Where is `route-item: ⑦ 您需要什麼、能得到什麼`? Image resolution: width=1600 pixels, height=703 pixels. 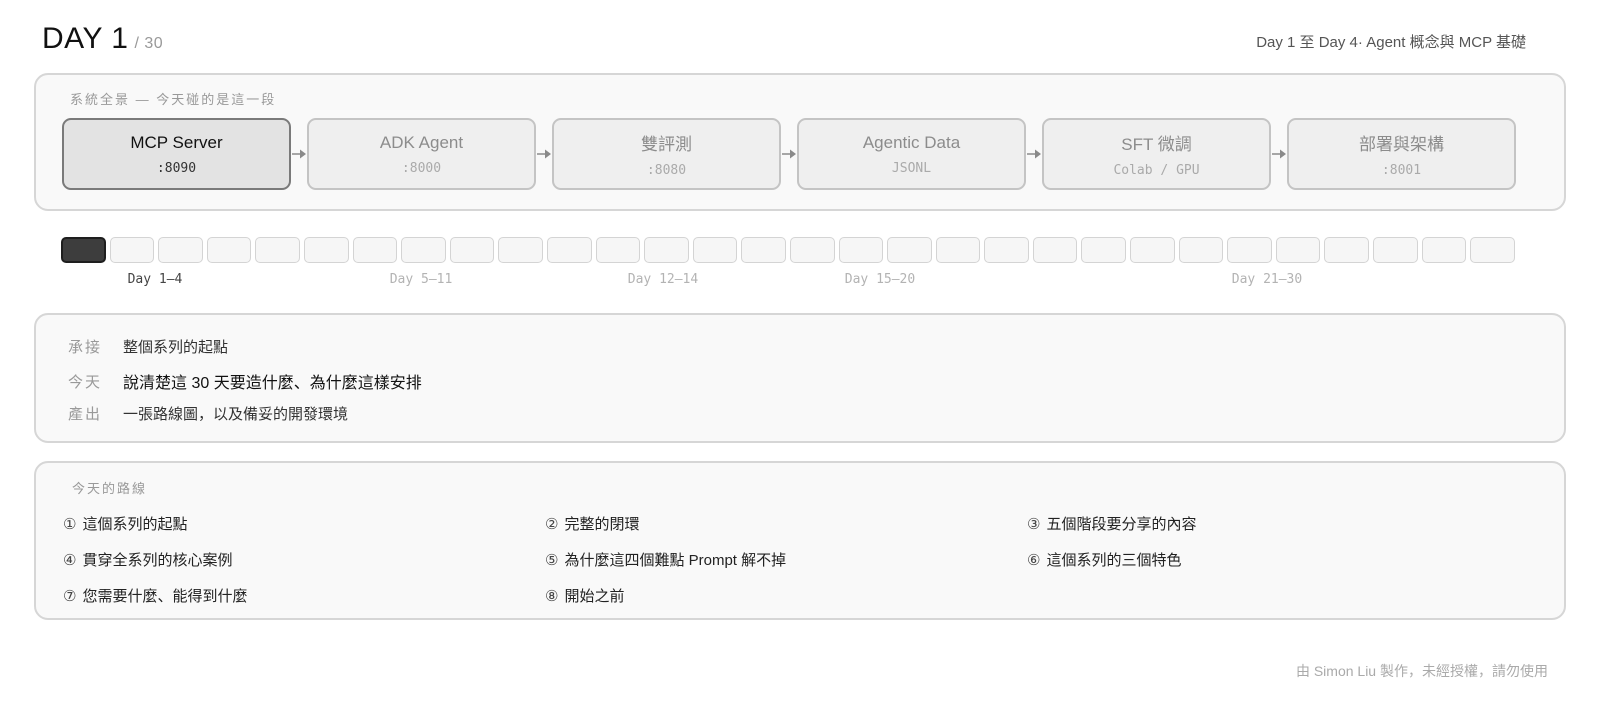
route-item: ⑦ 您需要什麼、能得到什麼 is located at coordinates (155, 595).